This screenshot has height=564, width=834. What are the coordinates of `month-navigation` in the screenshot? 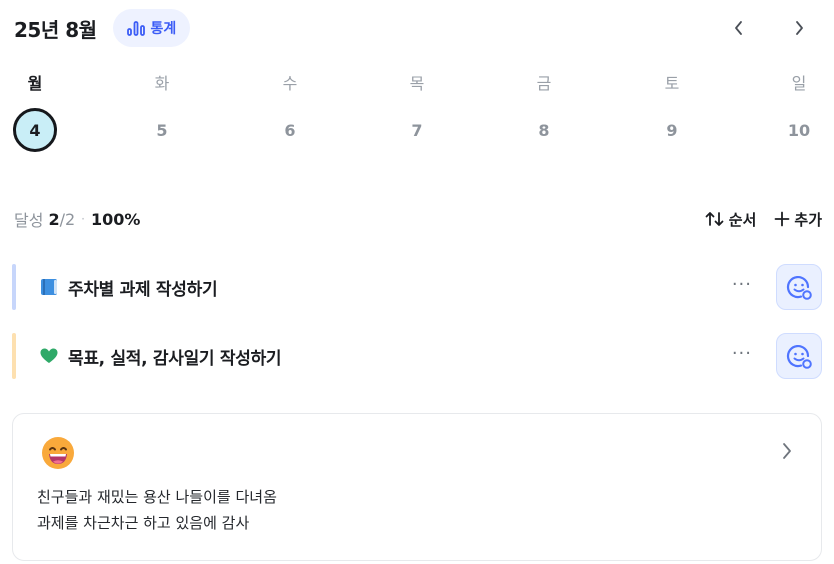 It's located at (772, 28).